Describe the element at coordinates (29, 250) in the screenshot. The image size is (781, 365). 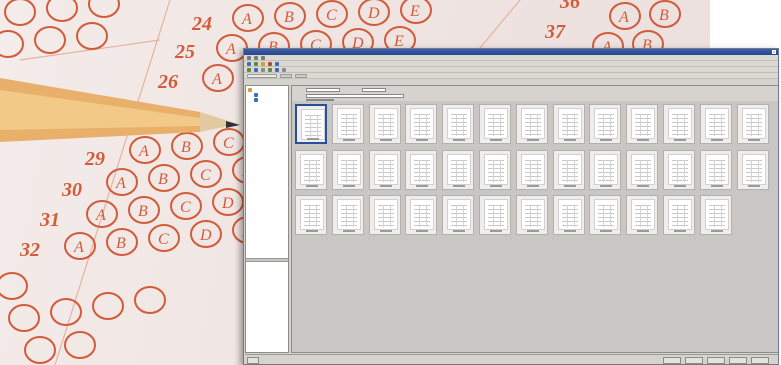
I see `question-number: 32` at that location.